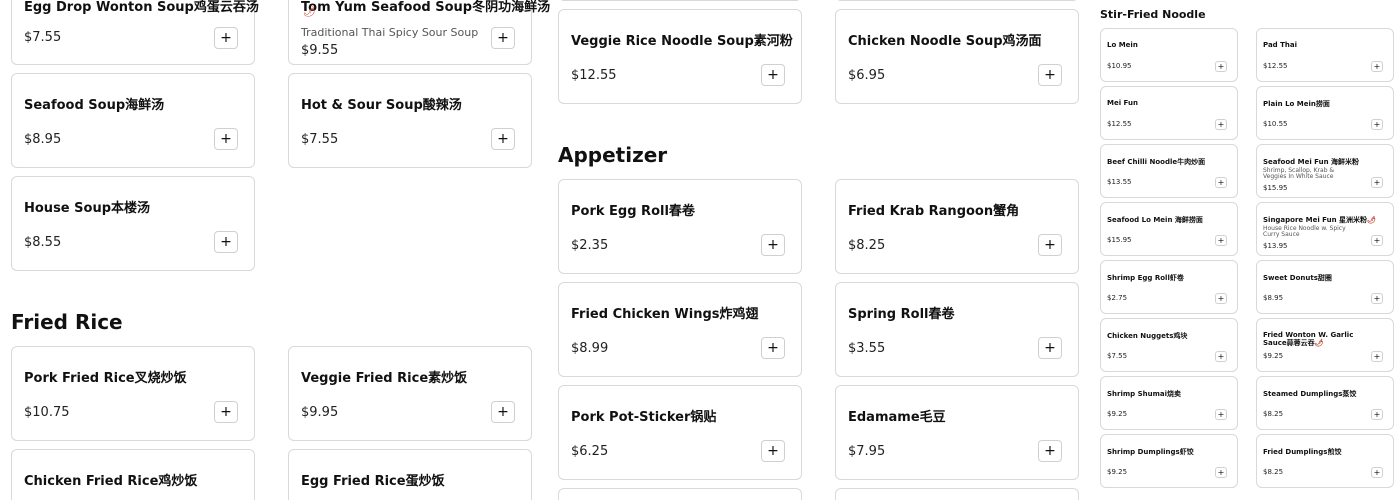 Image resolution: width=1400 pixels, height=500 pixels. What do you see at coordinates (682, 41) in the screenshot?
I see `item-name: Veggie Rice Noodle Soup素河粉` at bounding box center [682, 41].